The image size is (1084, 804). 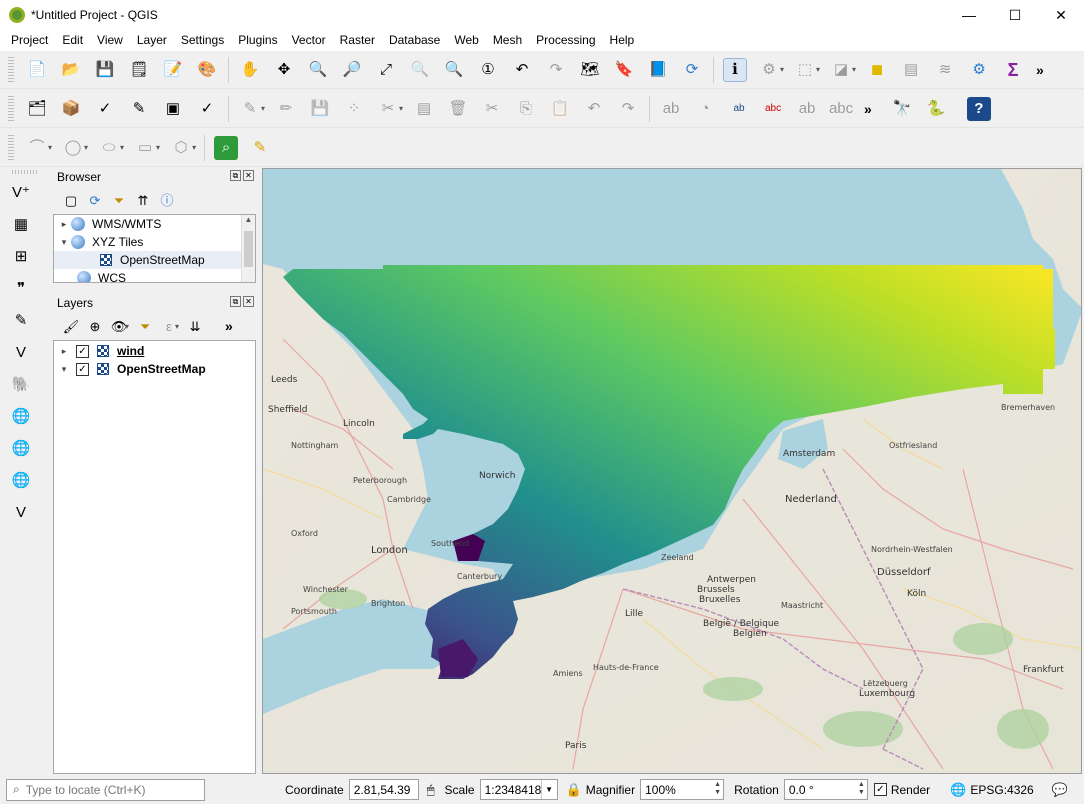 I want to click on copy-features-icon: ⎘, so click(x=526, y=109).